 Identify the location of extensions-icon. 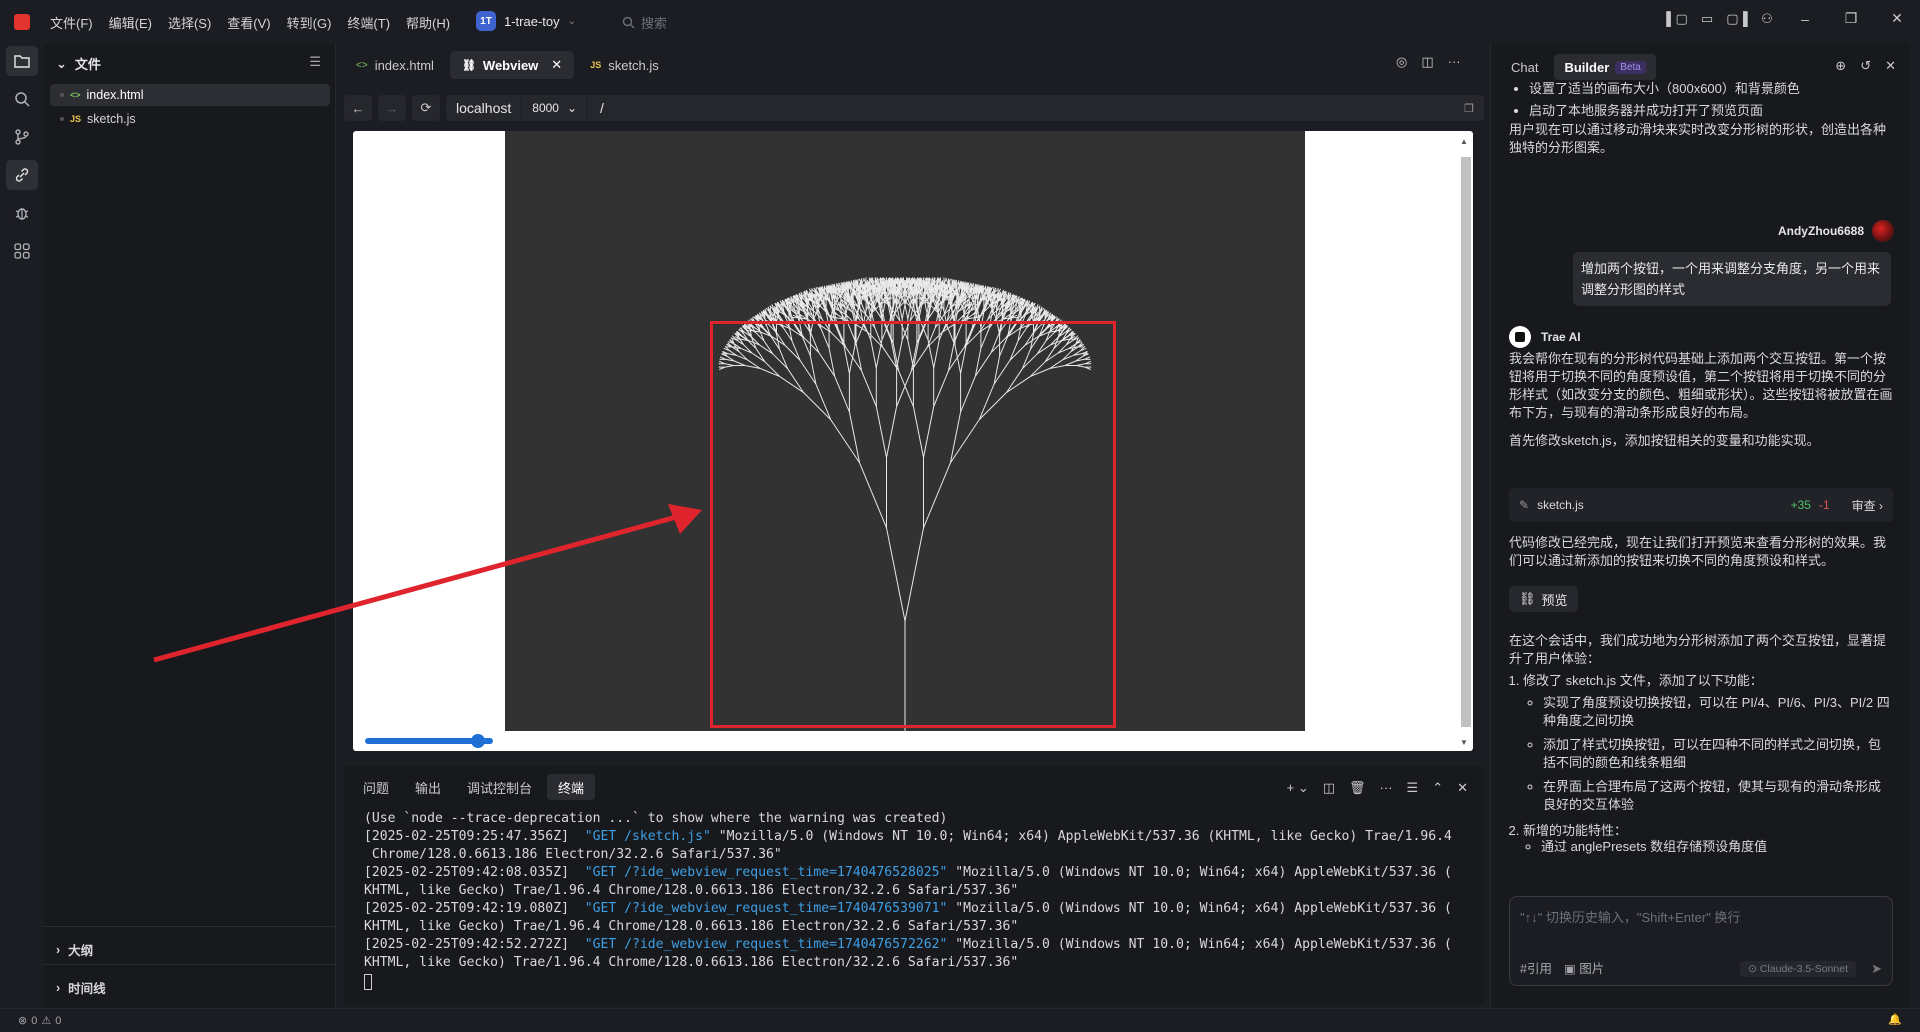
(22, 251).